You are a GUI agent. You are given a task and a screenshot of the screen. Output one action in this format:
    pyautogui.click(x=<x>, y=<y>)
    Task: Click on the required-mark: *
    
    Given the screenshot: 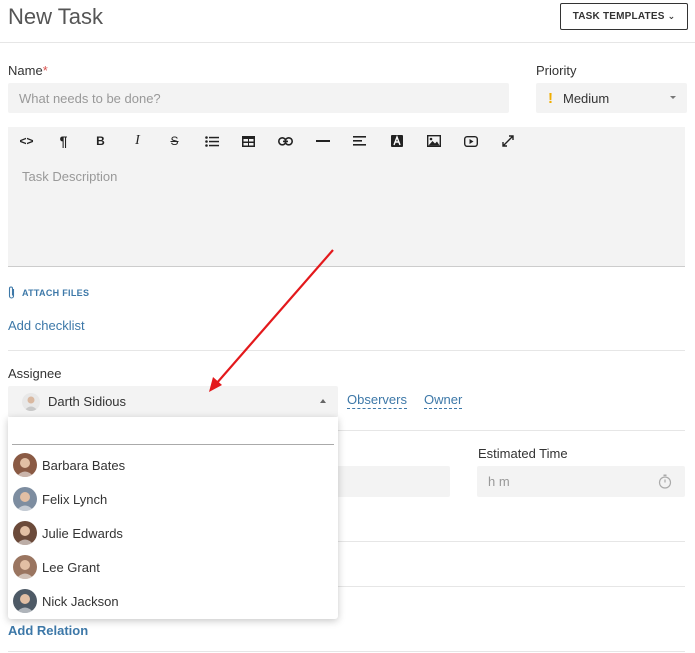 What is the action you would take?
    pyautogui.click(x=45, y=70)
    